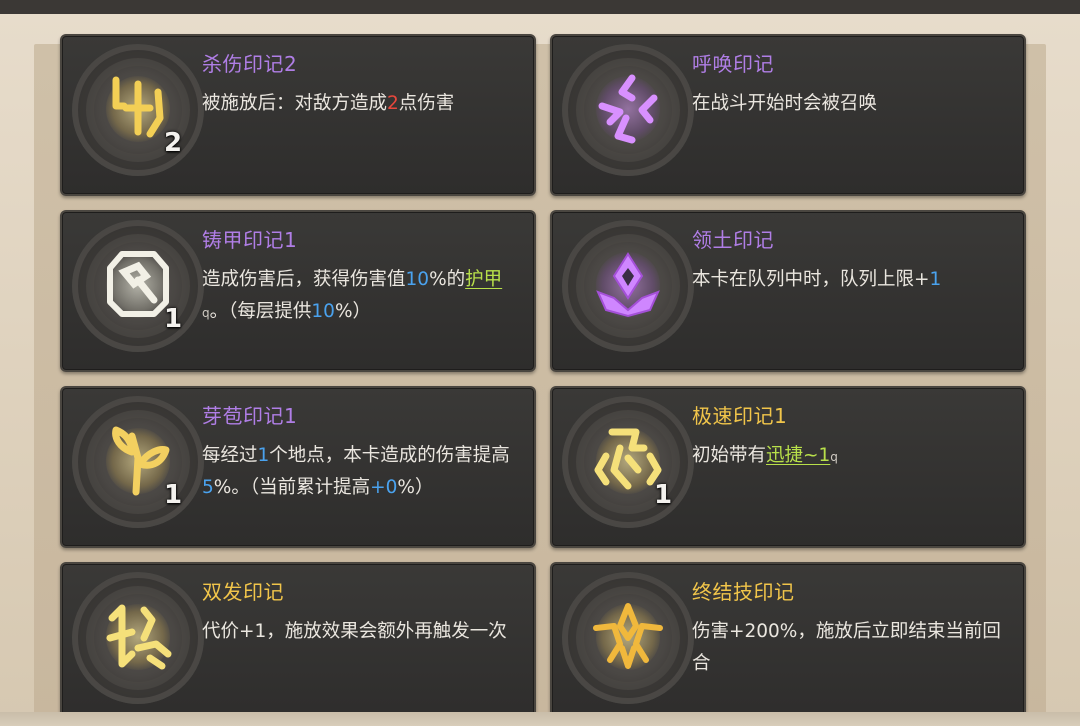  I want to click on mark-description: 在战斗开始时会被召唤, so click(855, 104).